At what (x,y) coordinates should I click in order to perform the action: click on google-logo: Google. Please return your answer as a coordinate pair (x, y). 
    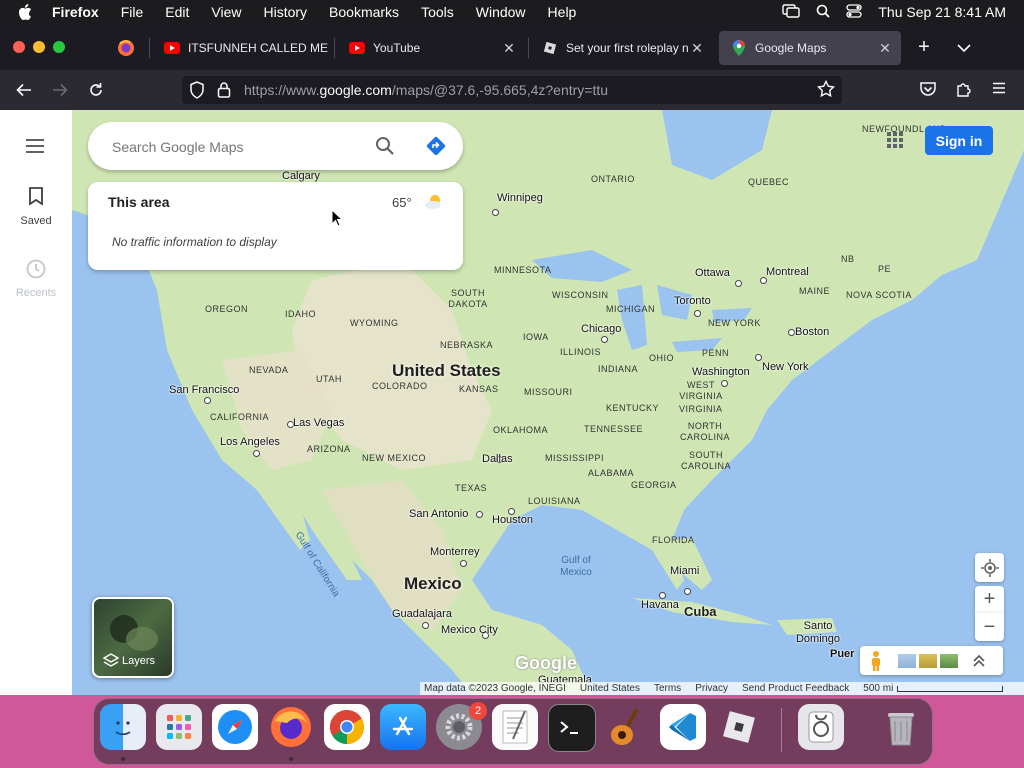
    Looking at the image, I should click on (546, 663).